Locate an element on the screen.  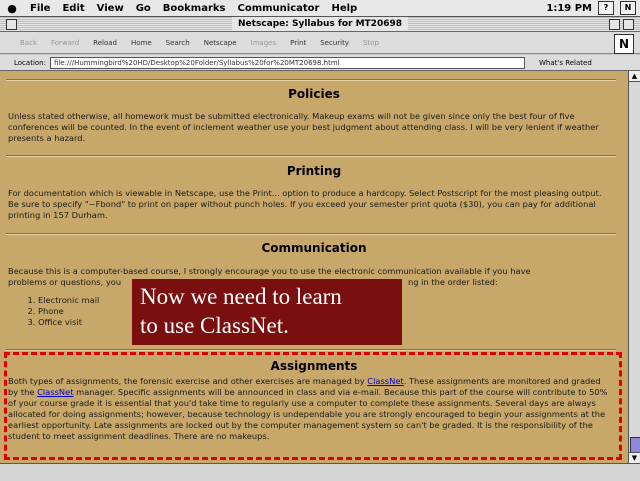
netscape-button: Netscape is located at coordinates (220, 43).